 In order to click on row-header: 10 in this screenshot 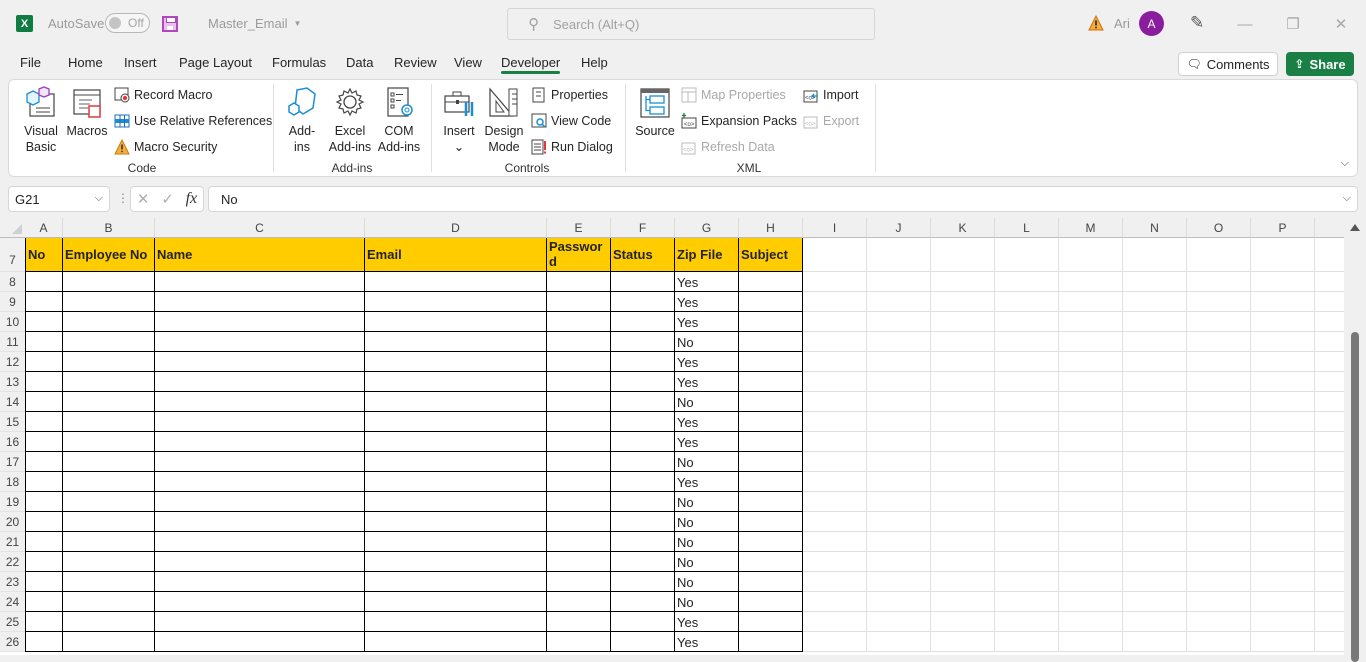, I will do `click(12, 322)`.